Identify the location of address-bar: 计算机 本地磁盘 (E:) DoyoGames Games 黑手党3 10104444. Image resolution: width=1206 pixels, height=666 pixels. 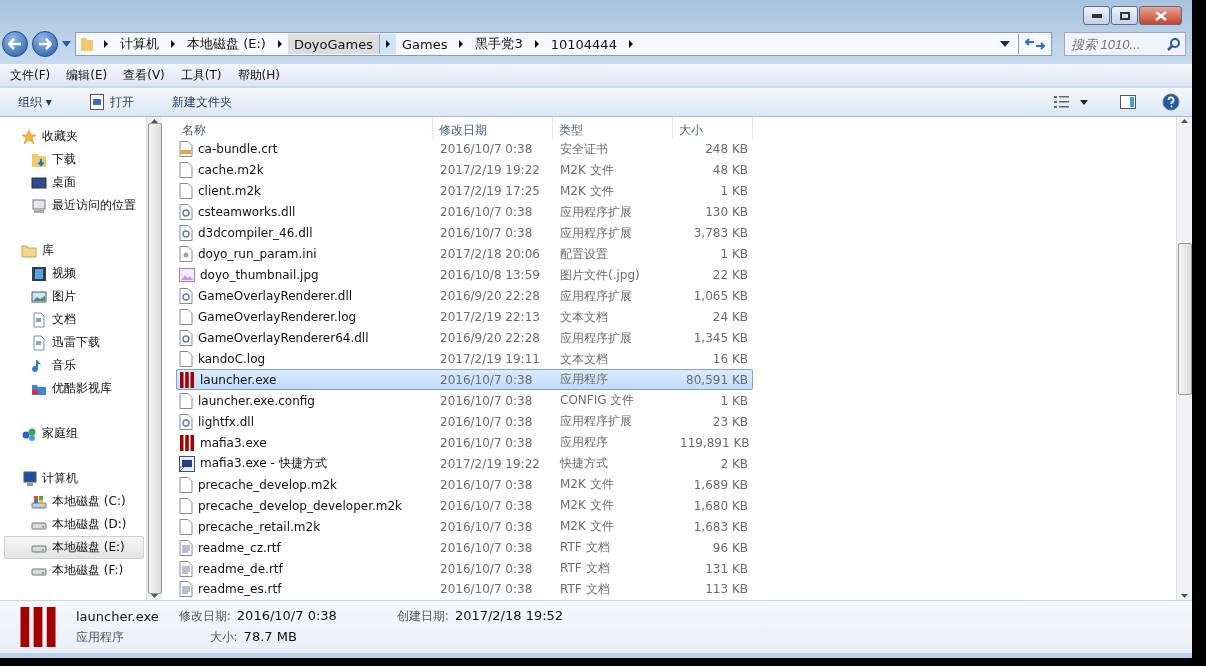
(563, 44).